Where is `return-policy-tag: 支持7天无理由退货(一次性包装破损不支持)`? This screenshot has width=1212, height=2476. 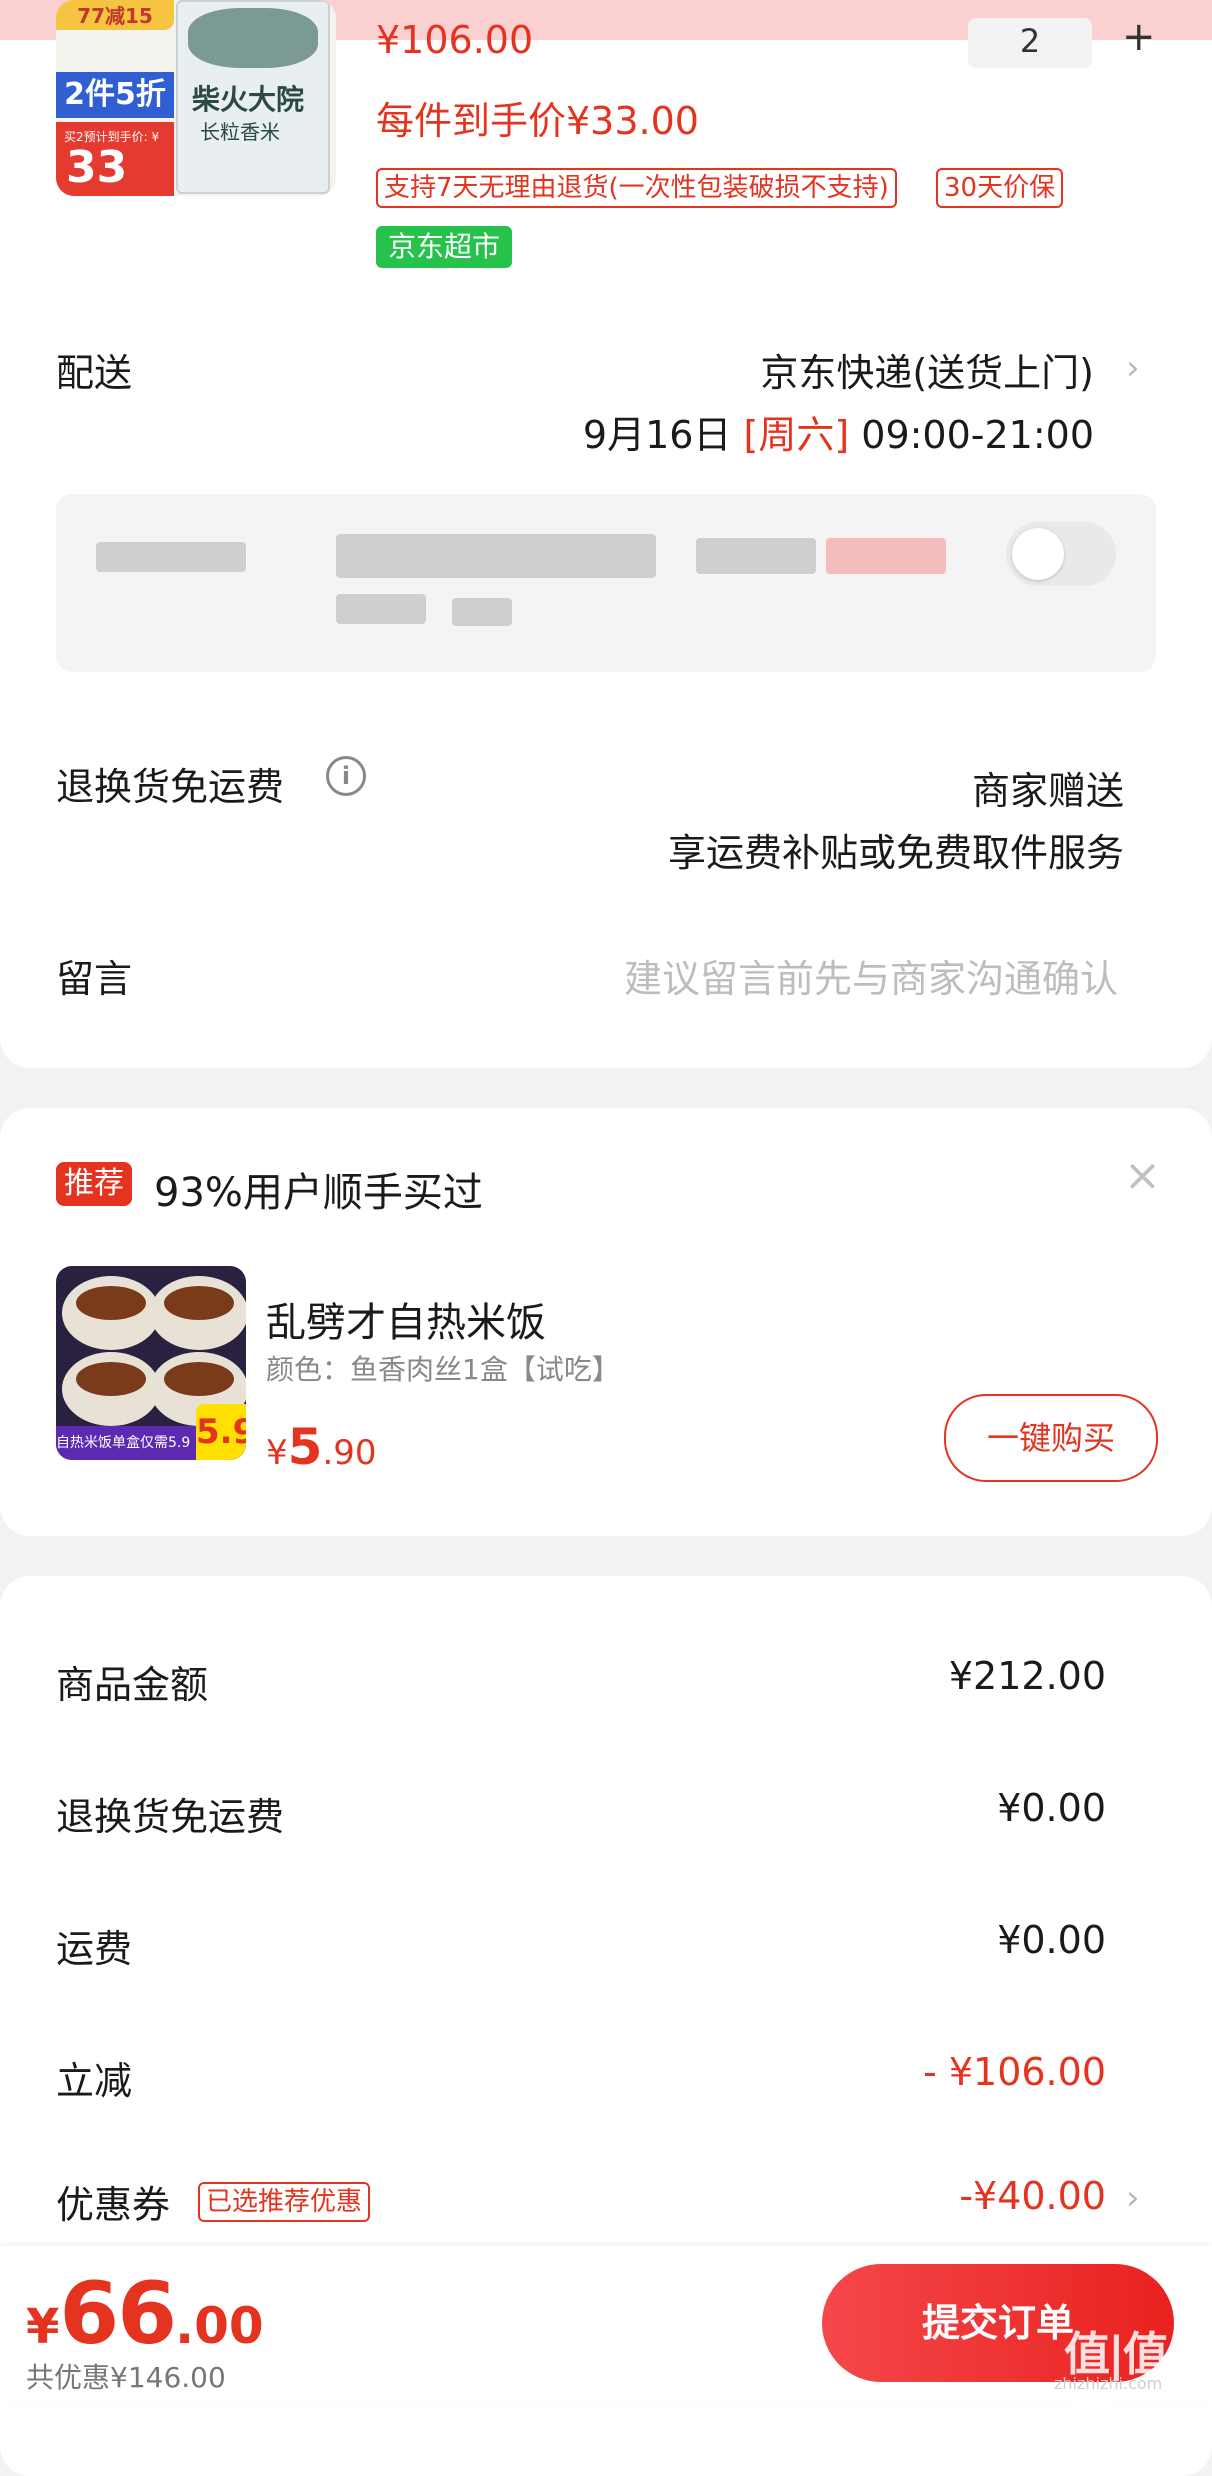 return-policy-tag: 支持7天无理由退货(一次性包装破损不支持) is located at coordinates (636, 188).